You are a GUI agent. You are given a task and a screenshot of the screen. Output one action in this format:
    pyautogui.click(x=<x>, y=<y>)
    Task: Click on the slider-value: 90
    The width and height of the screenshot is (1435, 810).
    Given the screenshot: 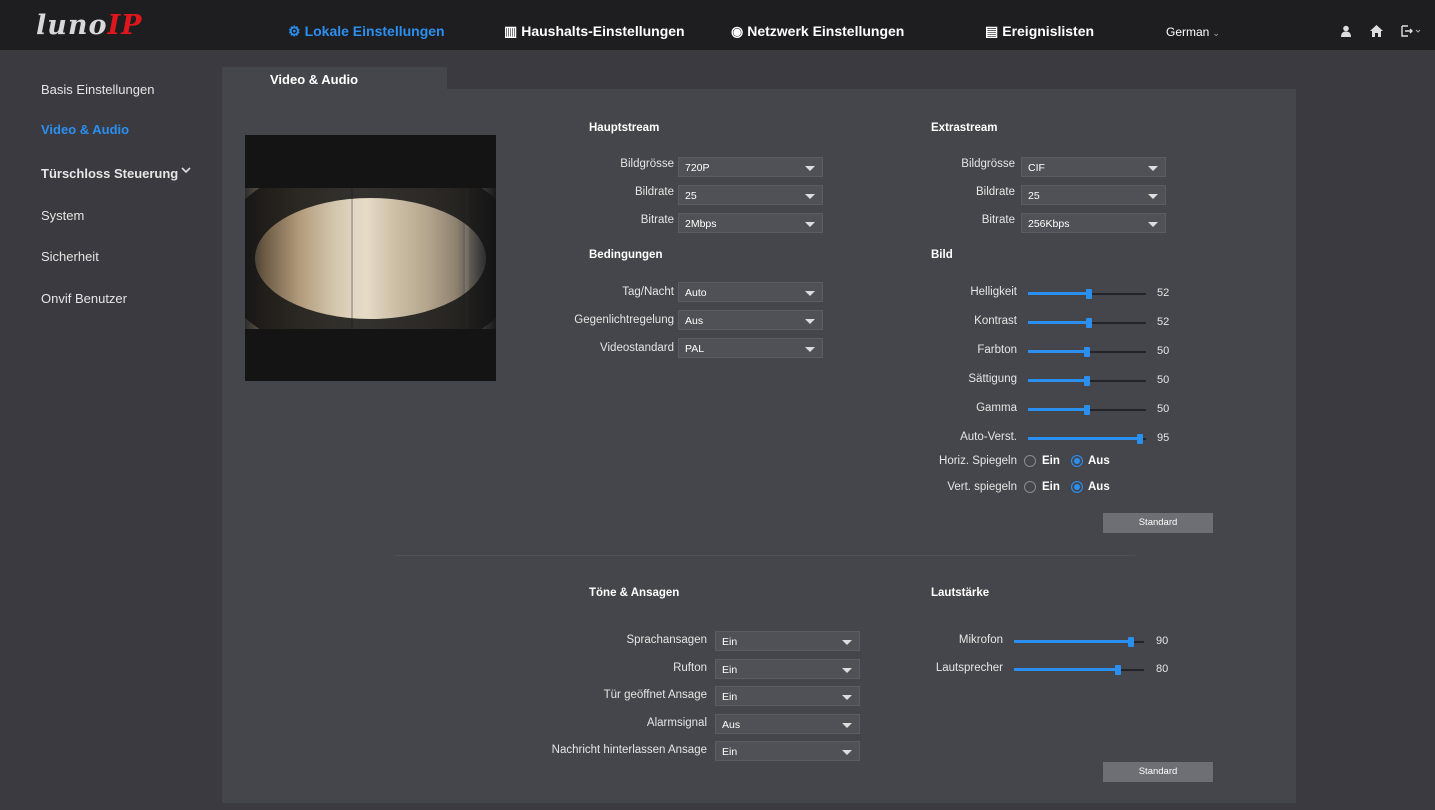 What is the action you would take?
    pyautogui.click(x=1162, y=641)
    